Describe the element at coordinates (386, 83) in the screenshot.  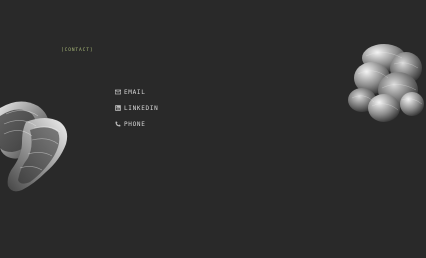
I see `abstract-shape-right` at that location.